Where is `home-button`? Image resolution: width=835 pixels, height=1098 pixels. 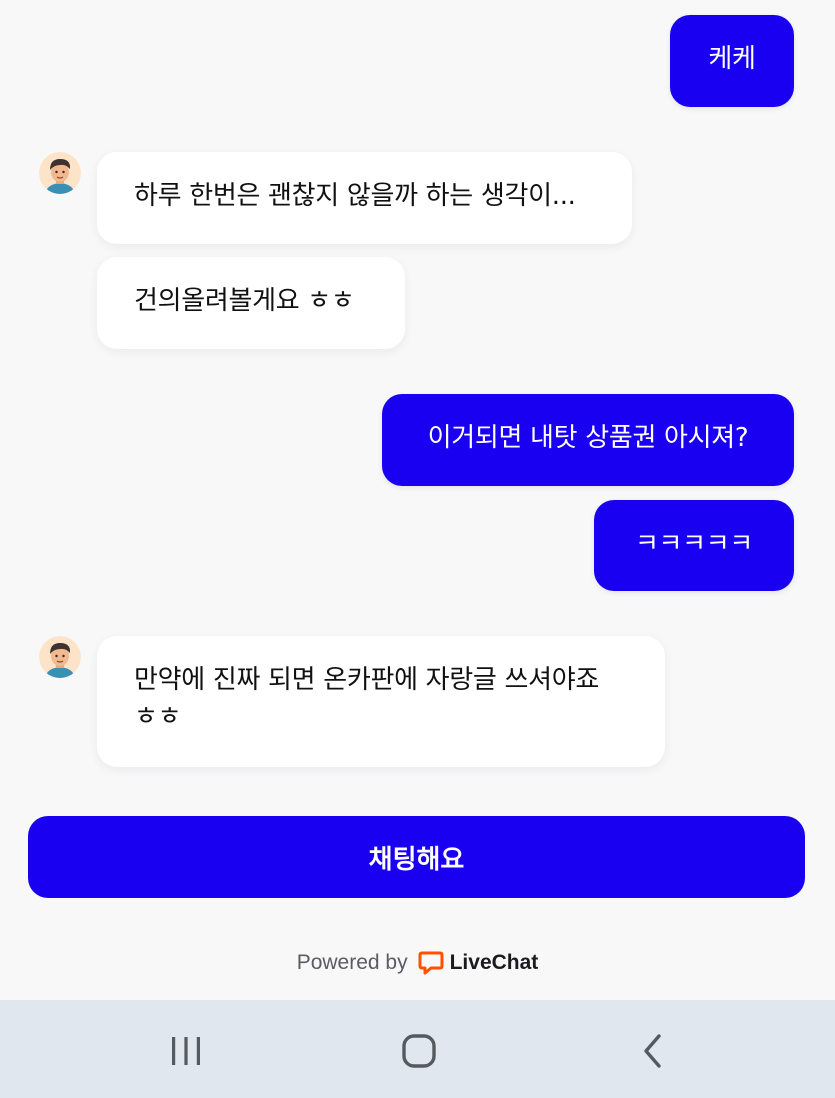
home-button is located at coordinates (419, 1051).